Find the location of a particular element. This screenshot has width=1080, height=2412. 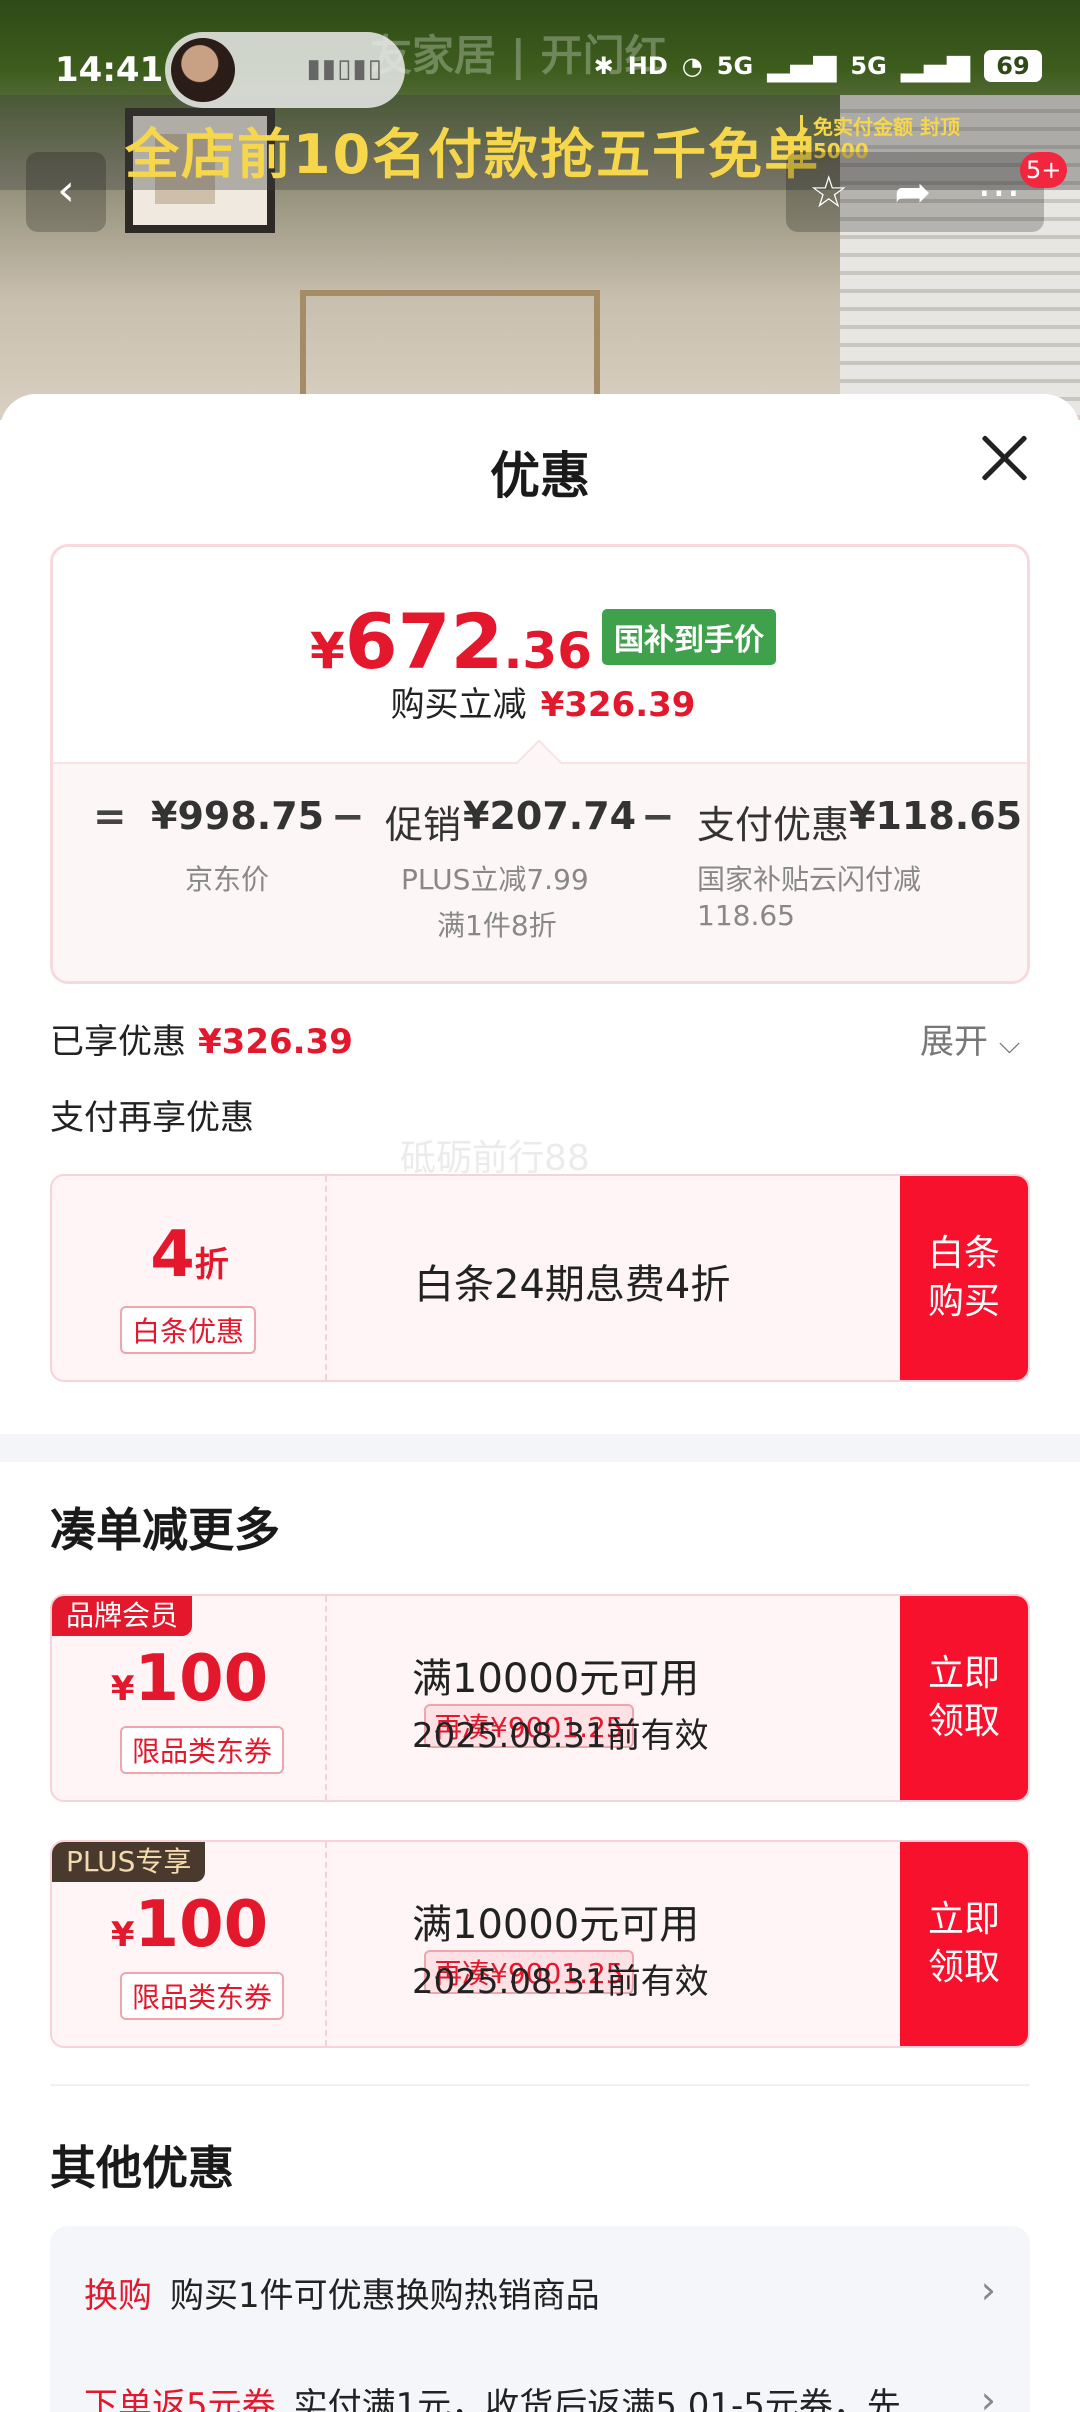

chevron-down-icon: ⌵ is located at coordinates (1009, 1043).